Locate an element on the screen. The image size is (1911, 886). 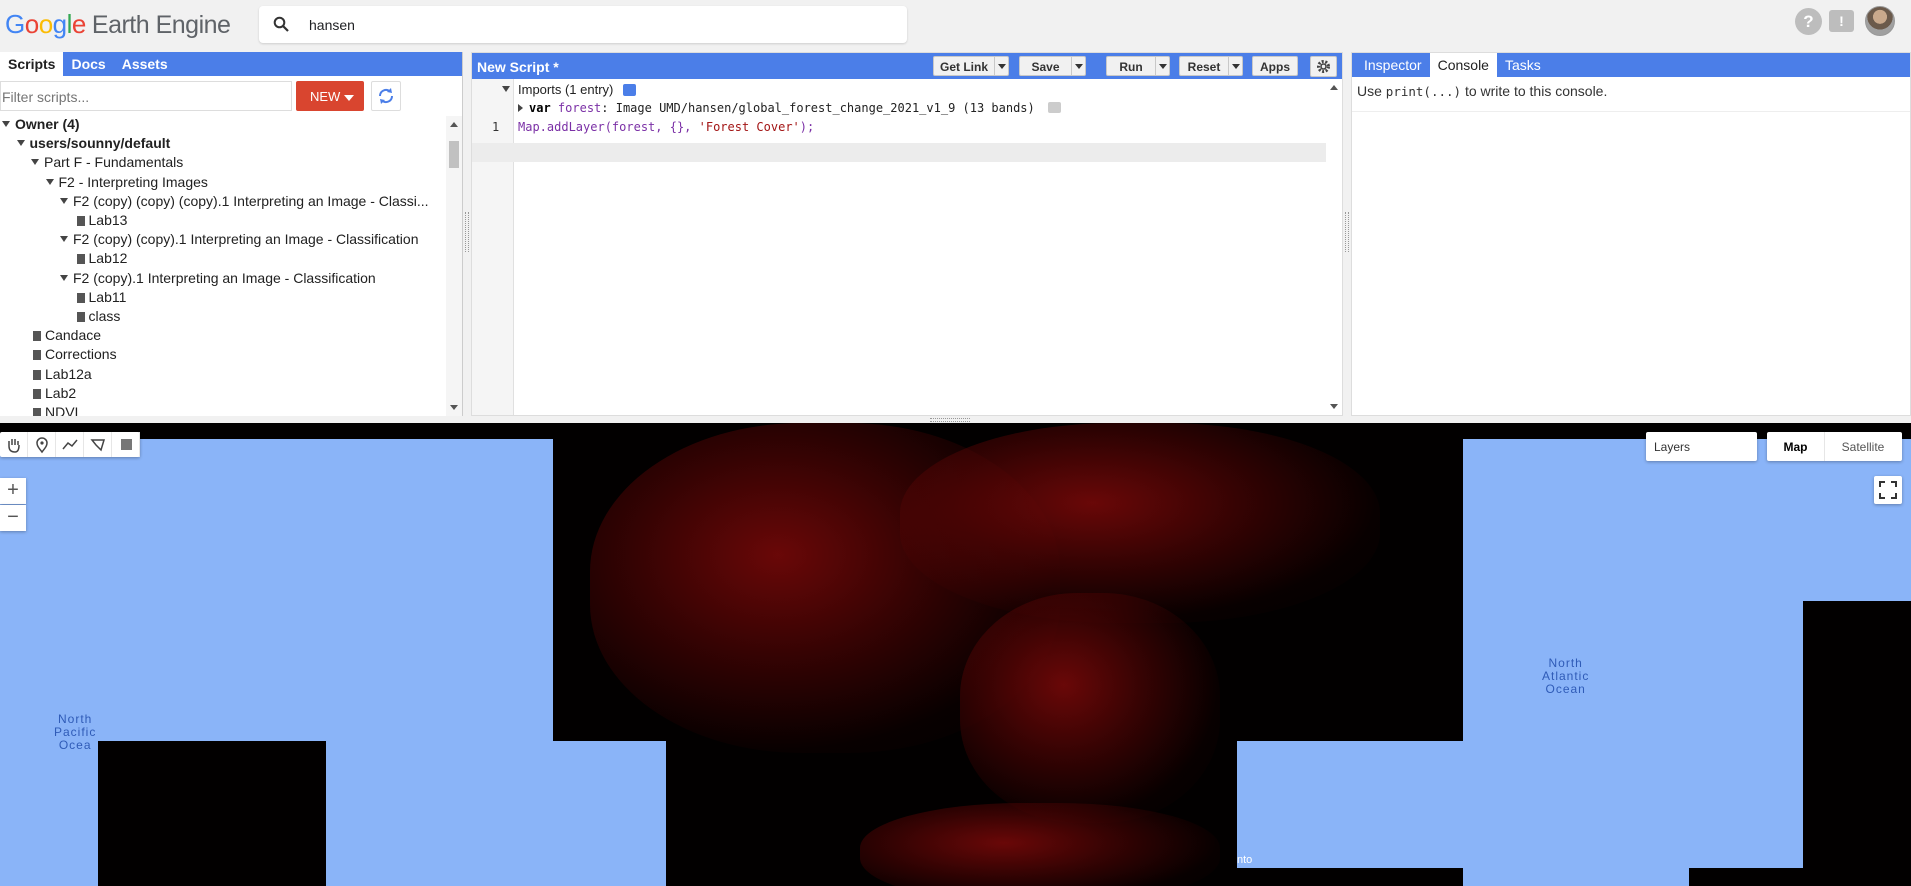
help-icon: ? is located at coordinates (1808, 21).